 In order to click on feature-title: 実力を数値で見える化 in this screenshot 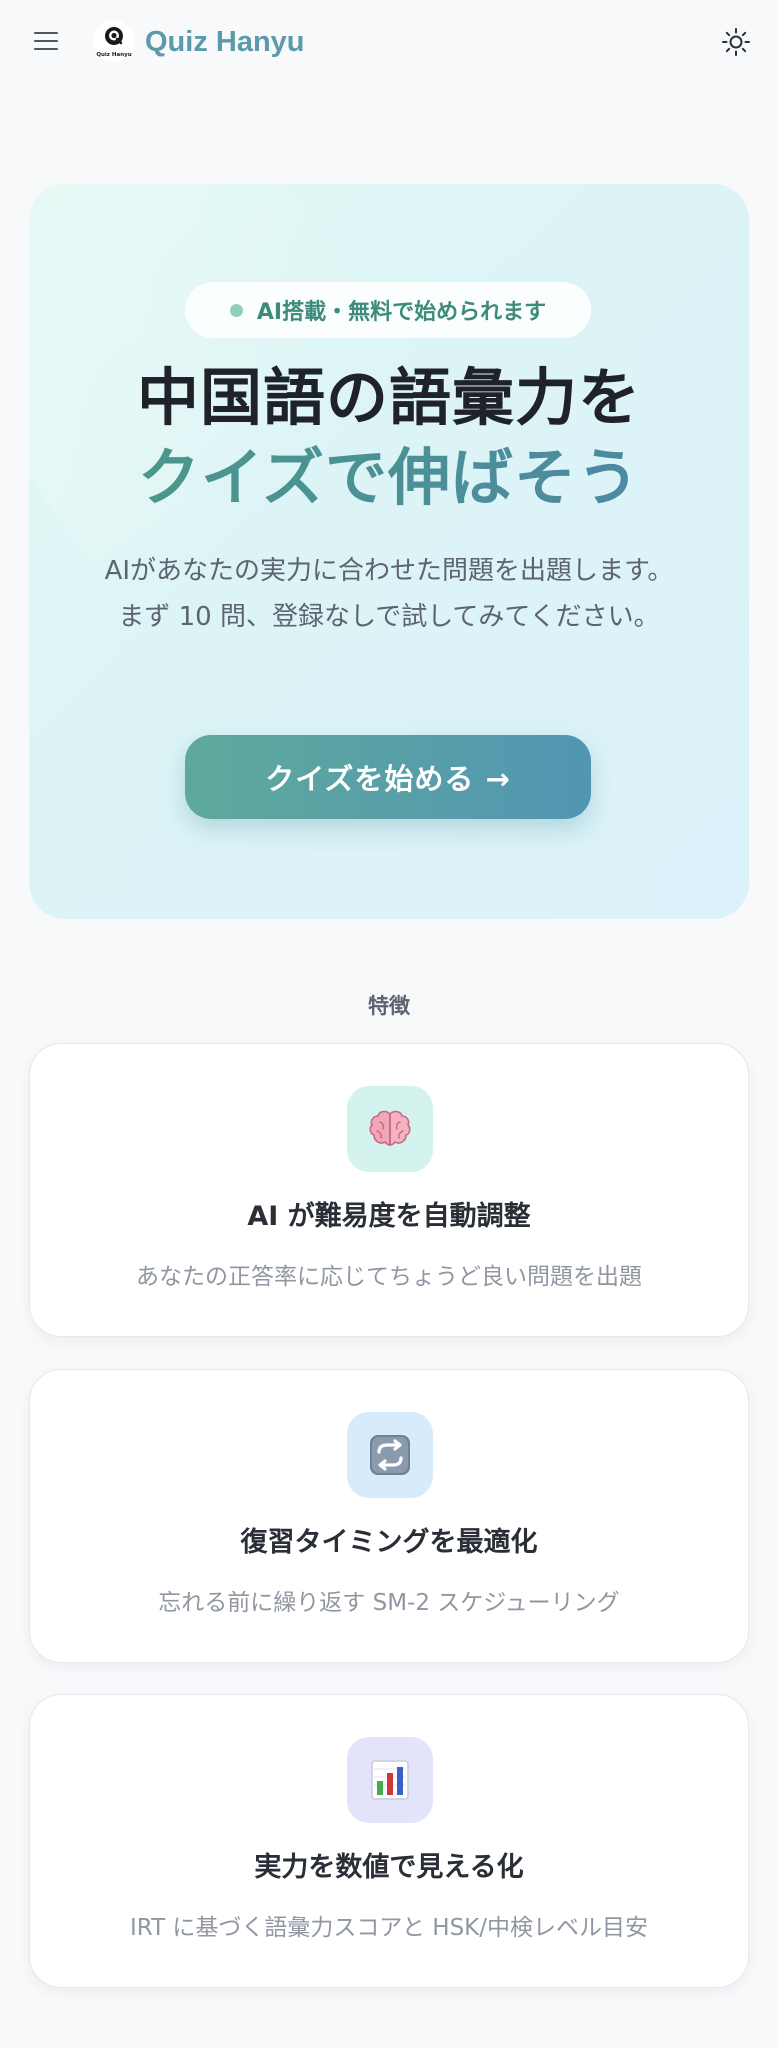, I will do `click(389, 1867)`.